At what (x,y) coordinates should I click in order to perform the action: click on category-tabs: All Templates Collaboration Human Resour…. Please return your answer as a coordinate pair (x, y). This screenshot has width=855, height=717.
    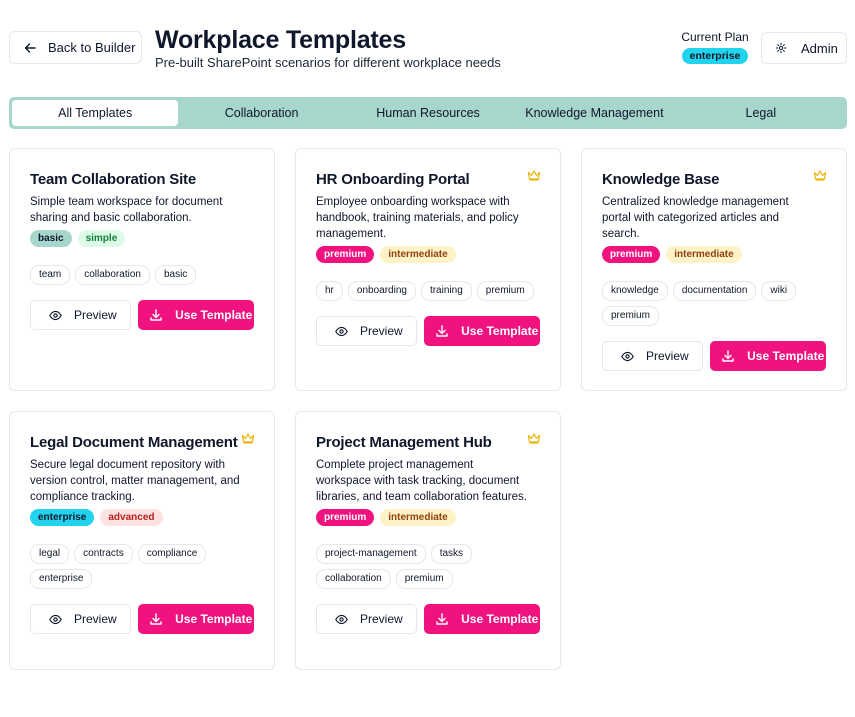
    Looking at the image, I should click on (428, 113).